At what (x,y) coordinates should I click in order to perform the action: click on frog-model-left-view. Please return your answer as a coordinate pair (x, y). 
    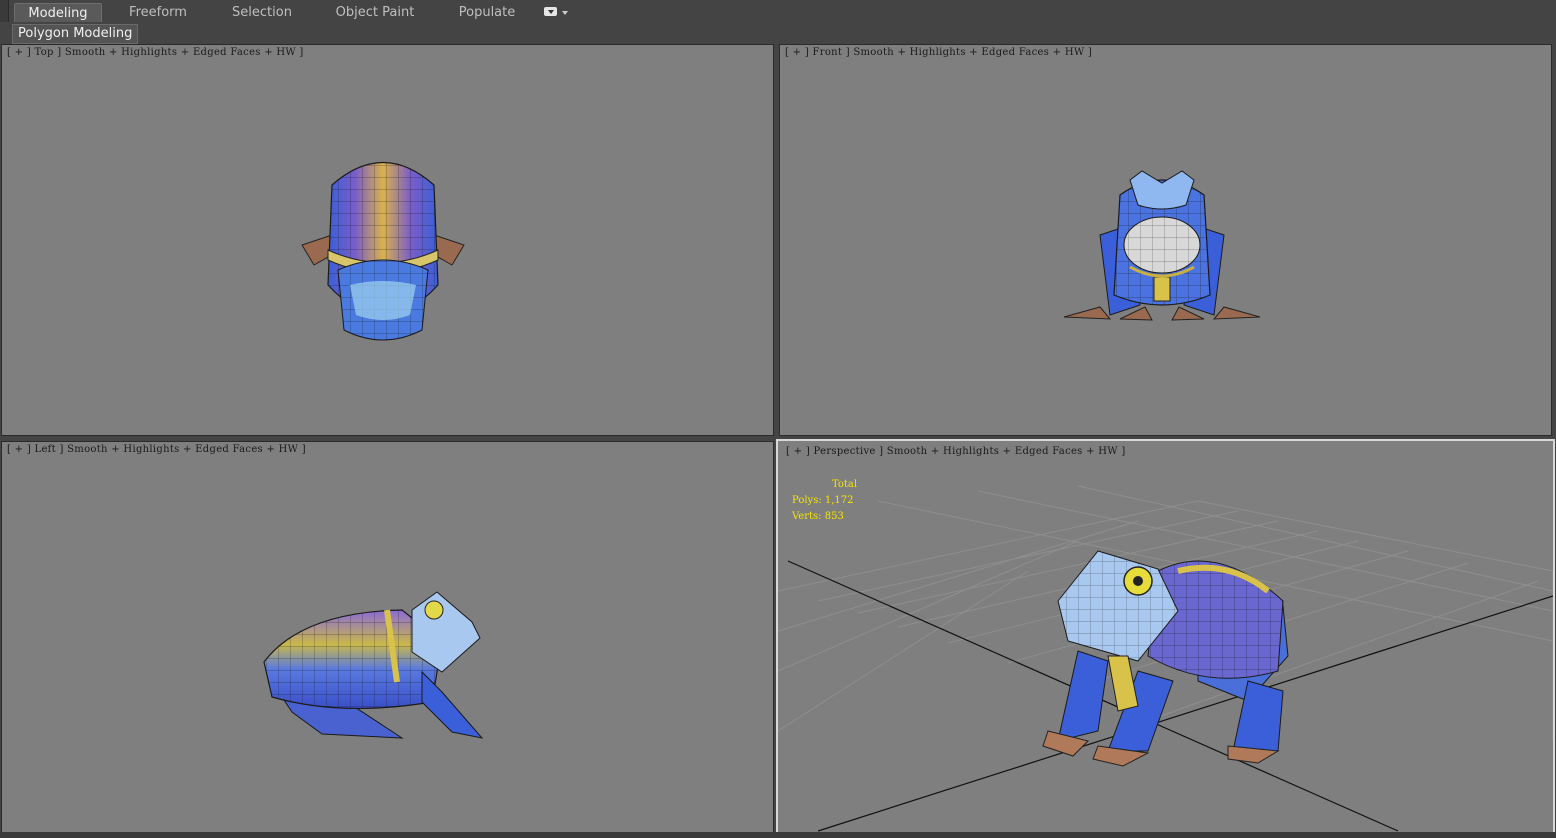
    Looking at the image, I should click on (373, 665).